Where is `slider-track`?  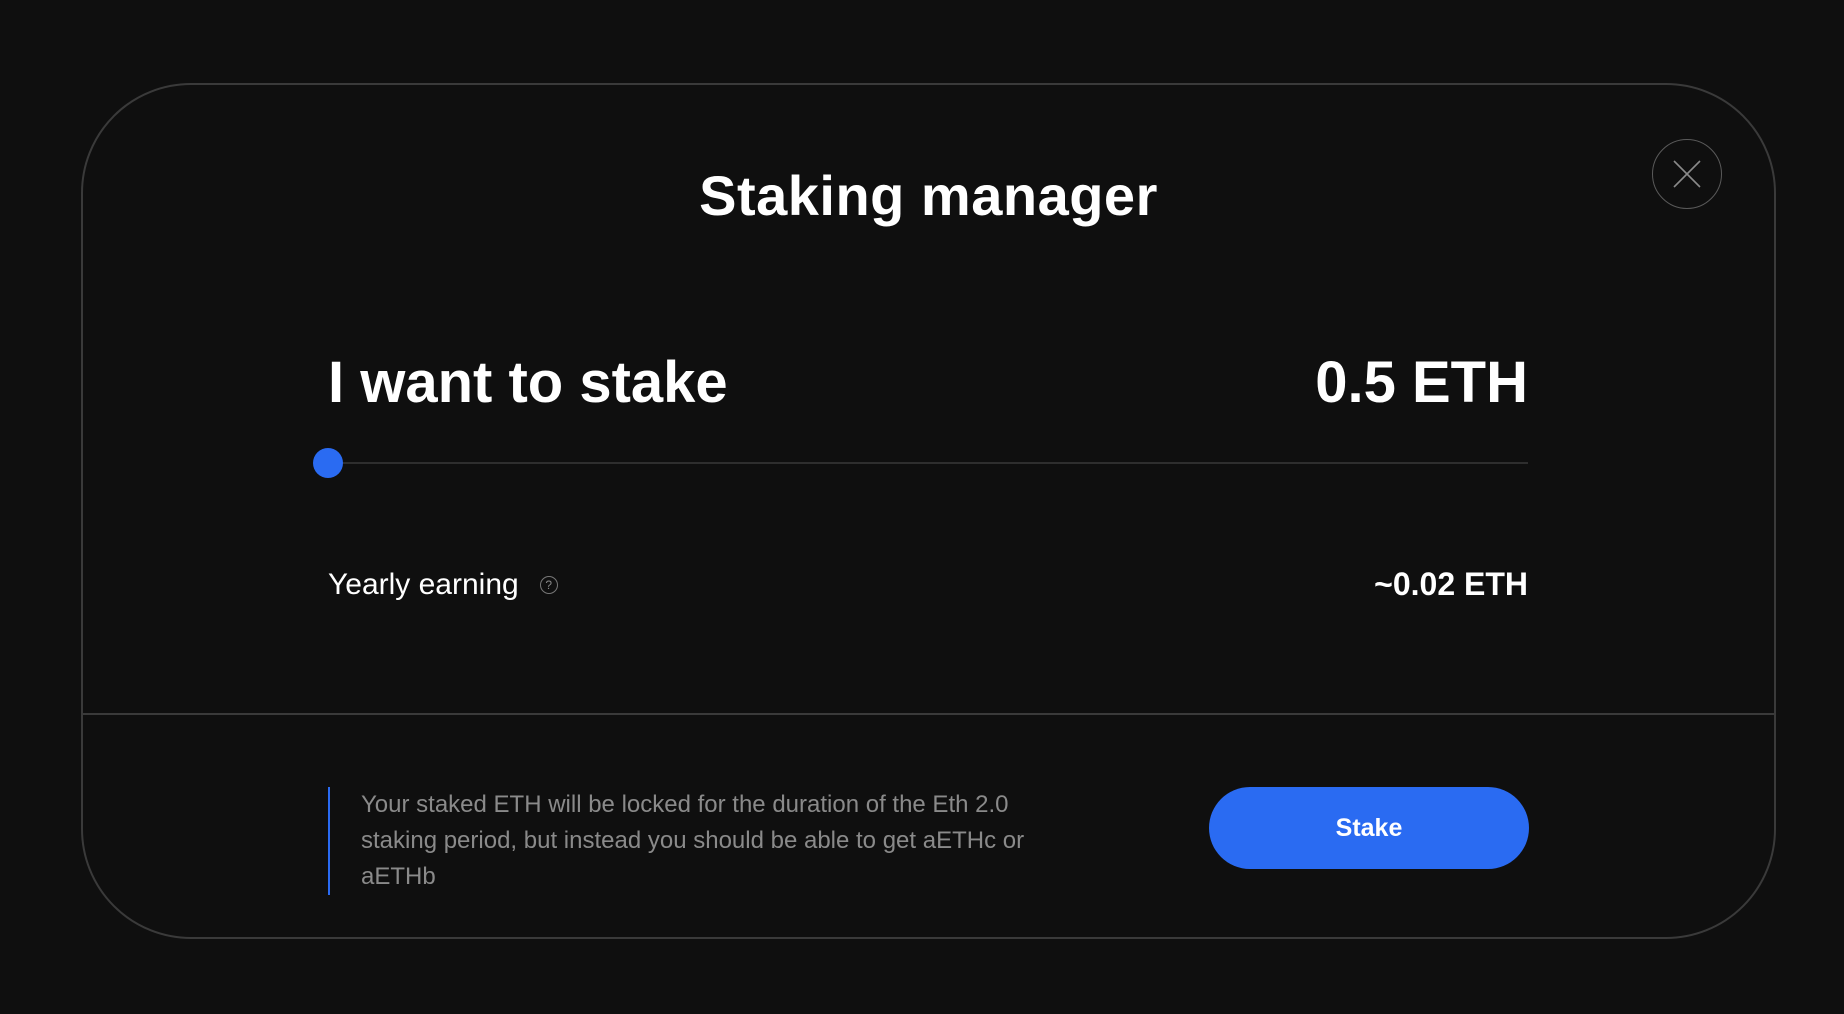 slider-track is located at coordinates (928, 463).